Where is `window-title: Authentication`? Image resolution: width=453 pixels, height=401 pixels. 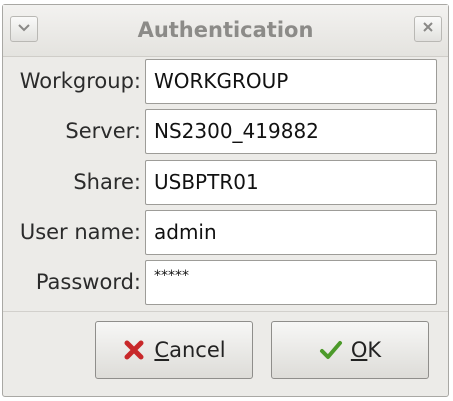 window-title: Authentication is located at coordinates (225, 30).